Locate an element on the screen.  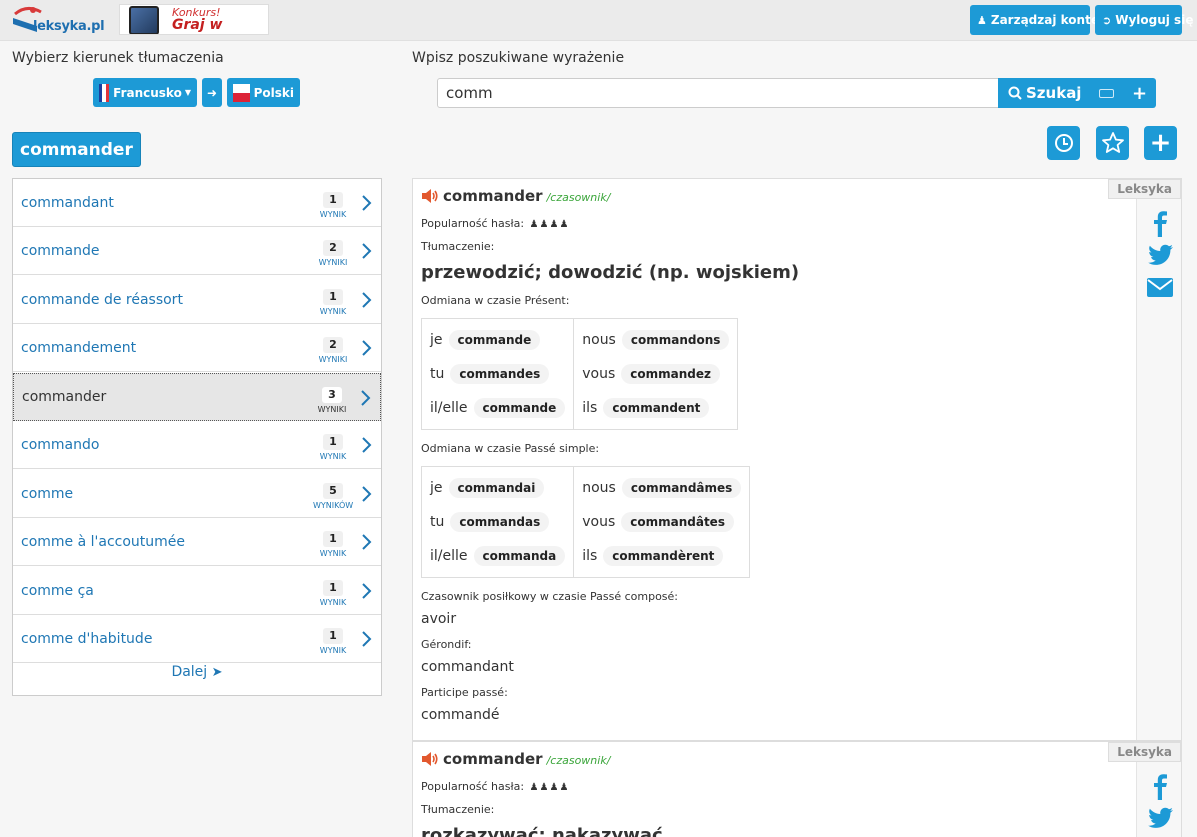
entry-word: commander is located at coordinates (493, 759).